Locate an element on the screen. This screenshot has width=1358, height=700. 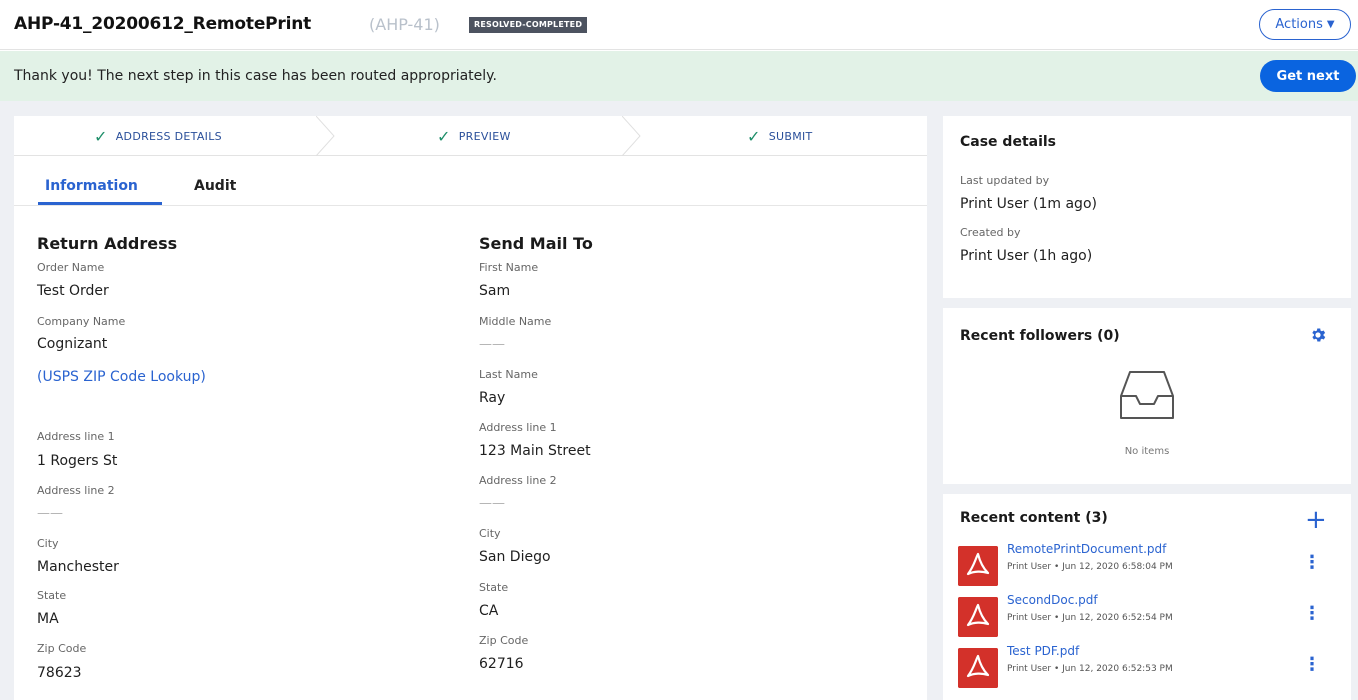
usps-zip-lookup-link: (USPS ZIP Code Lookup) is located at coordinates (121, 377).